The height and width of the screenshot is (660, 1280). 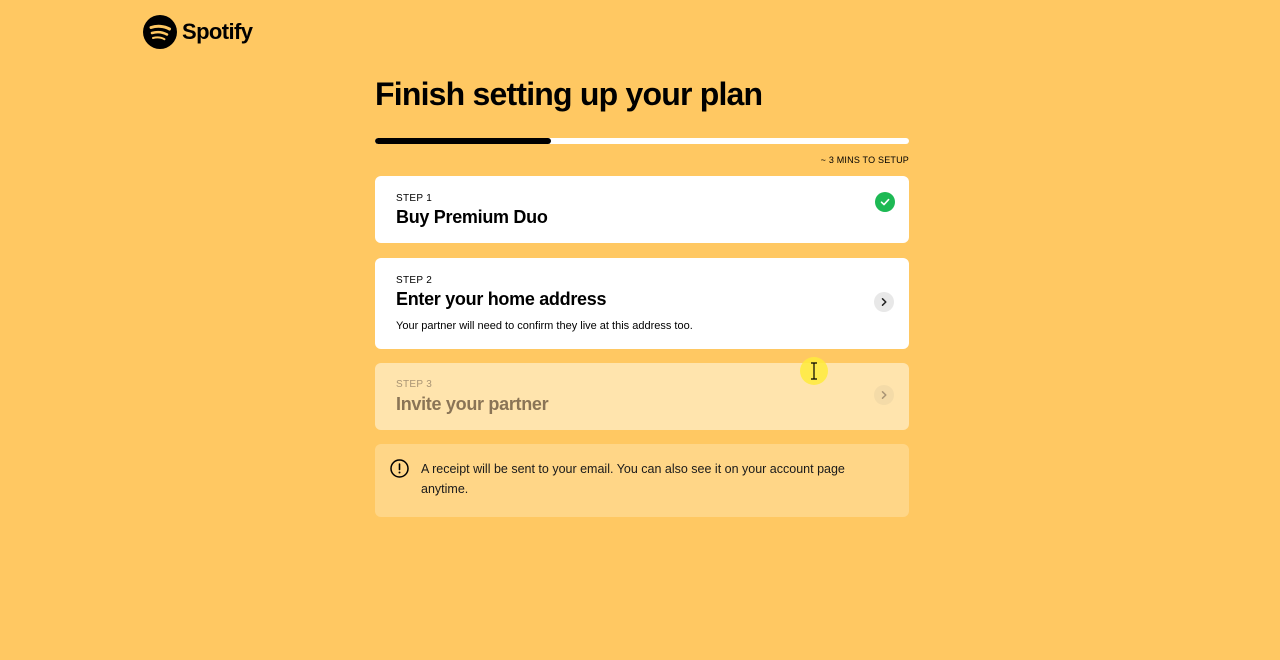 I want to click on exclamation-circle-icon, so click(x=399, y=468).